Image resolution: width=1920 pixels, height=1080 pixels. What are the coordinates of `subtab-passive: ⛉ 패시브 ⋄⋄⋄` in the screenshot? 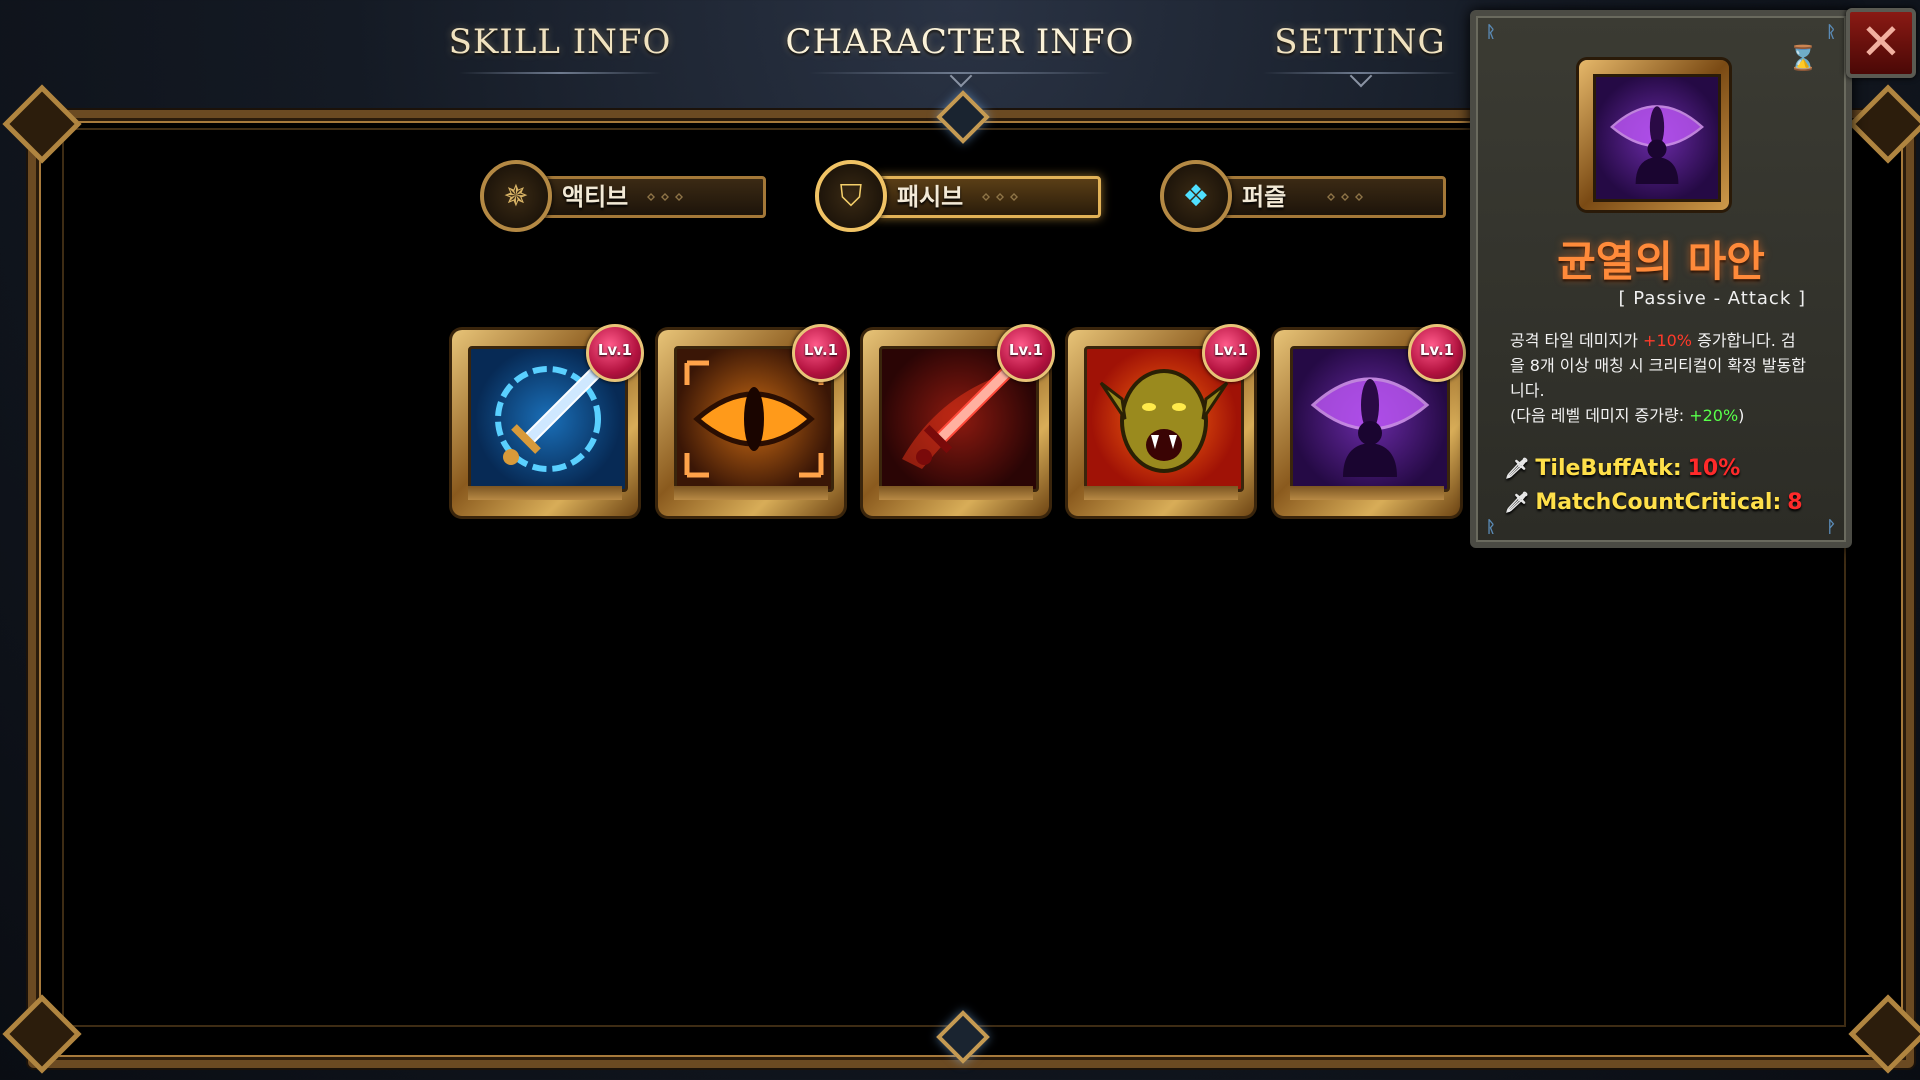 It's located at (955, 194).